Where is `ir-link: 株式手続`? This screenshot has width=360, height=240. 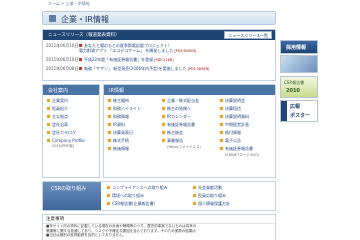
ir-link: 株式手続 is located at coordinates (118, 141).